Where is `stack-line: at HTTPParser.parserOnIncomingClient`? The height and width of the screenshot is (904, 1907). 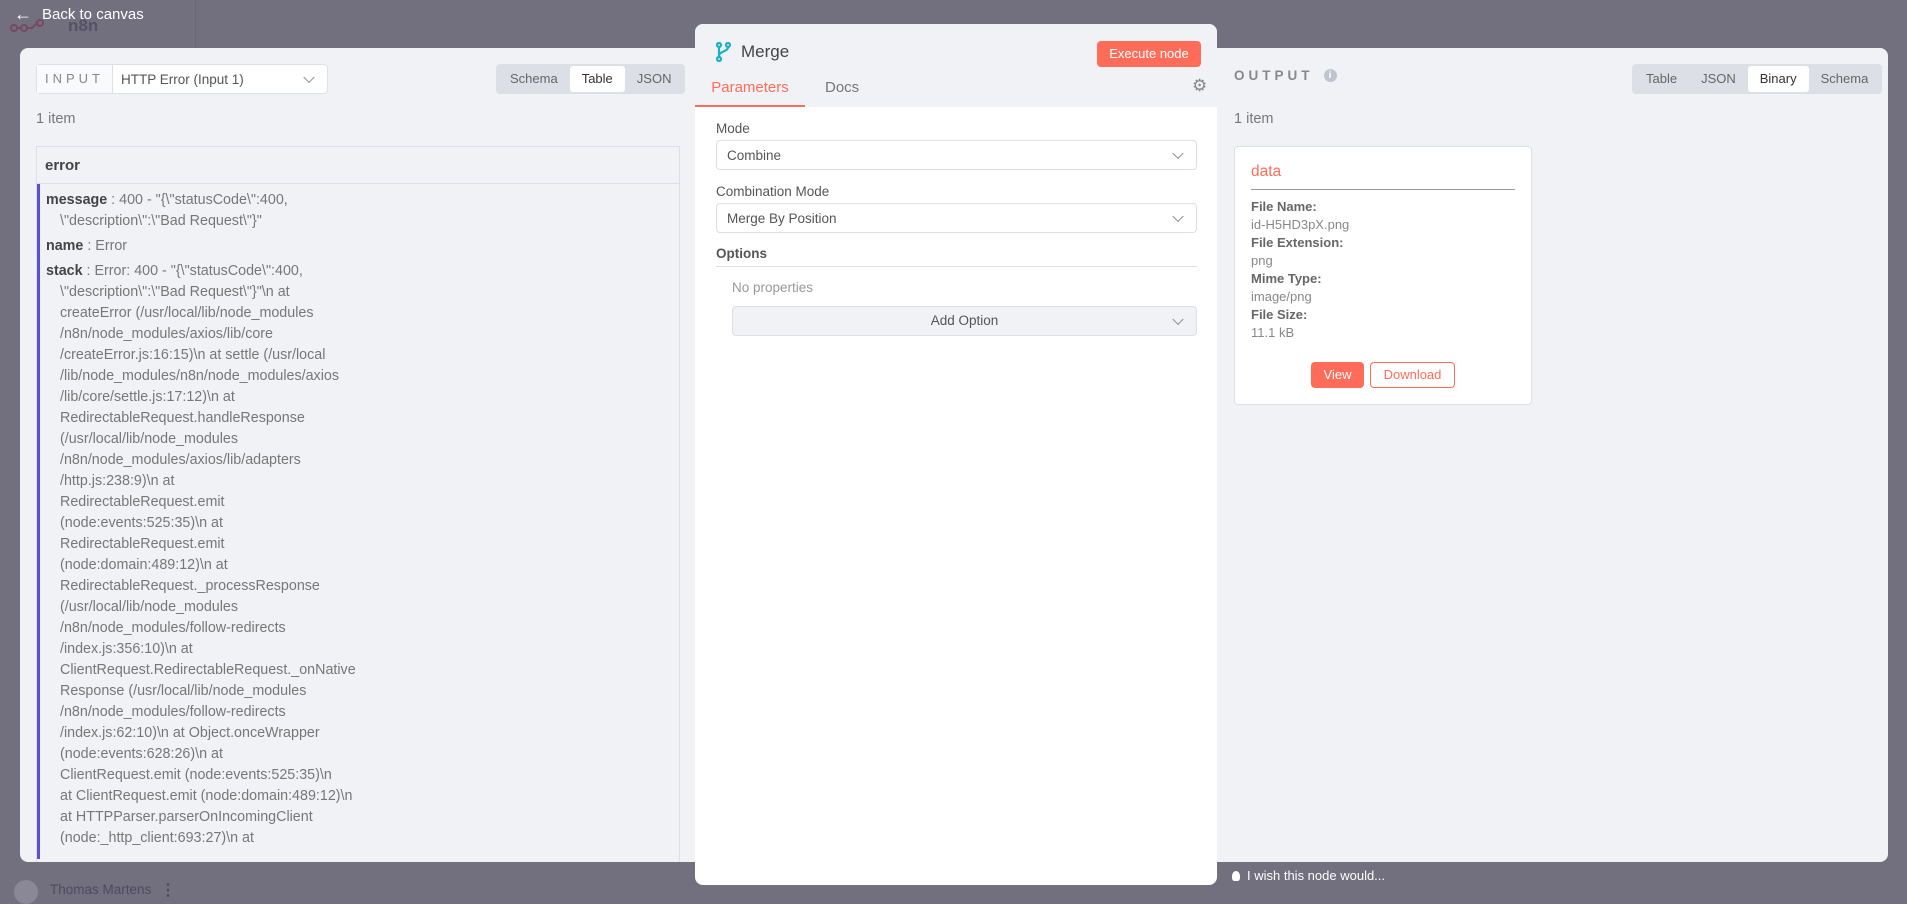 stack-line: at HTTPParser.parserOnIncomingClient is located at coordinates (186, 817).